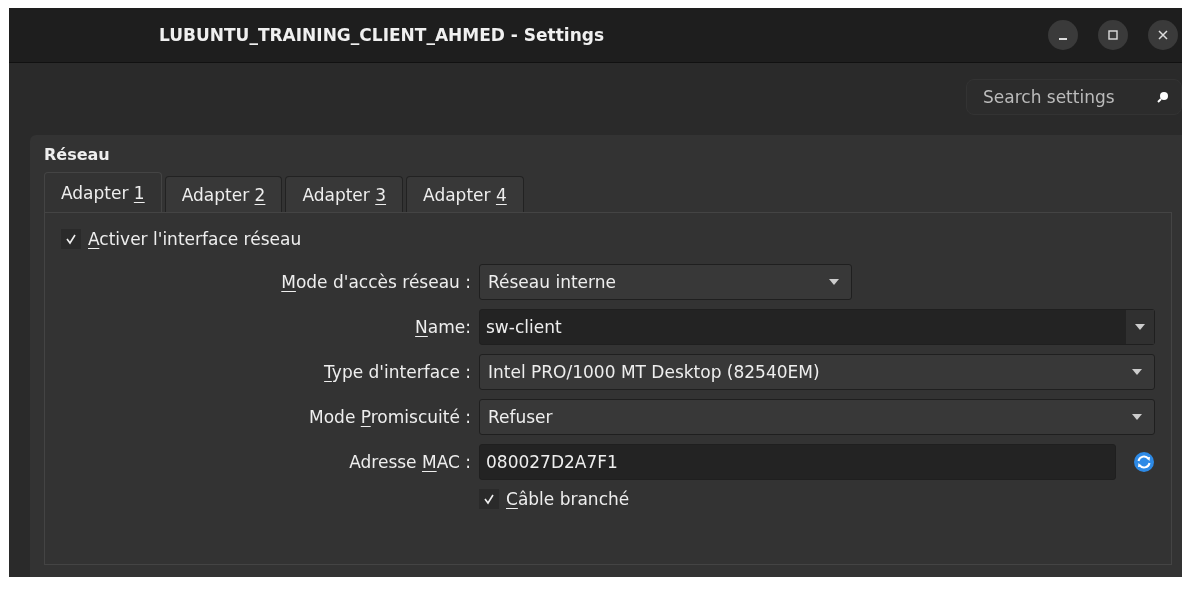 The image size is (1182, 589). I want to click on dropdown: Intel PRO/1000 MT Desktop (82540EM), so click(817, 372).